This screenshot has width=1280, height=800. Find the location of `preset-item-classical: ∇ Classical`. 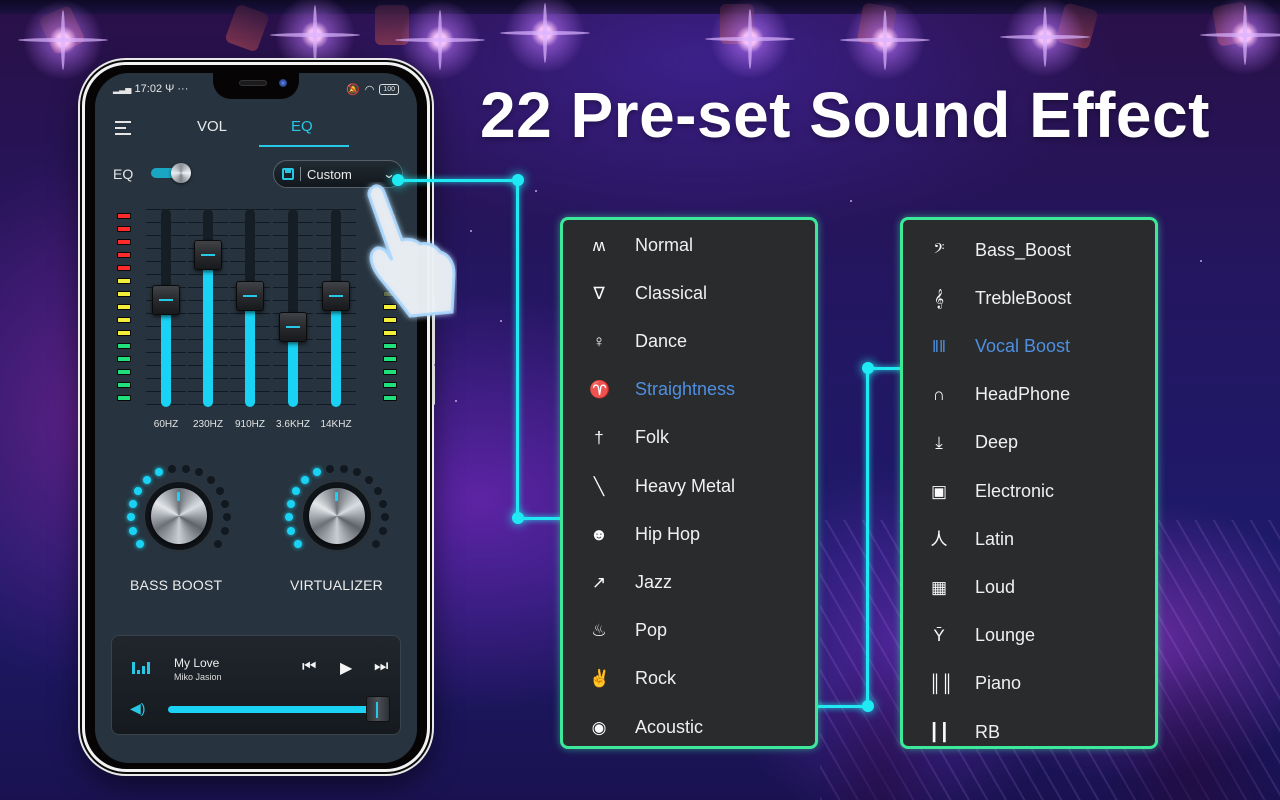

preset-item-classical: ∇ Classical is located at coordinates (689, 293).